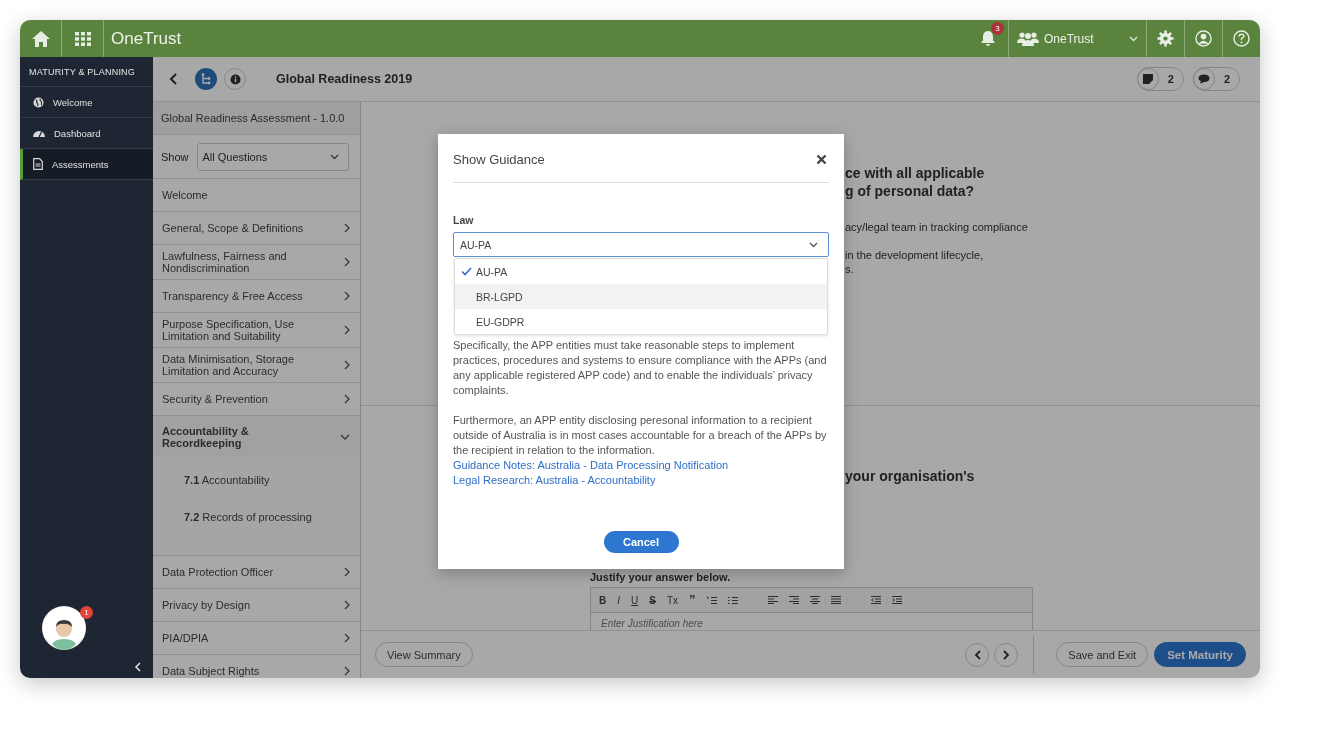 Image resolution: width=1320 pixels, height=738 pixels. What do you see at coordinates (661, 577) in the screenshot?
I see `justify-label: Justify your answer below.` at bounding box center [661, 577].